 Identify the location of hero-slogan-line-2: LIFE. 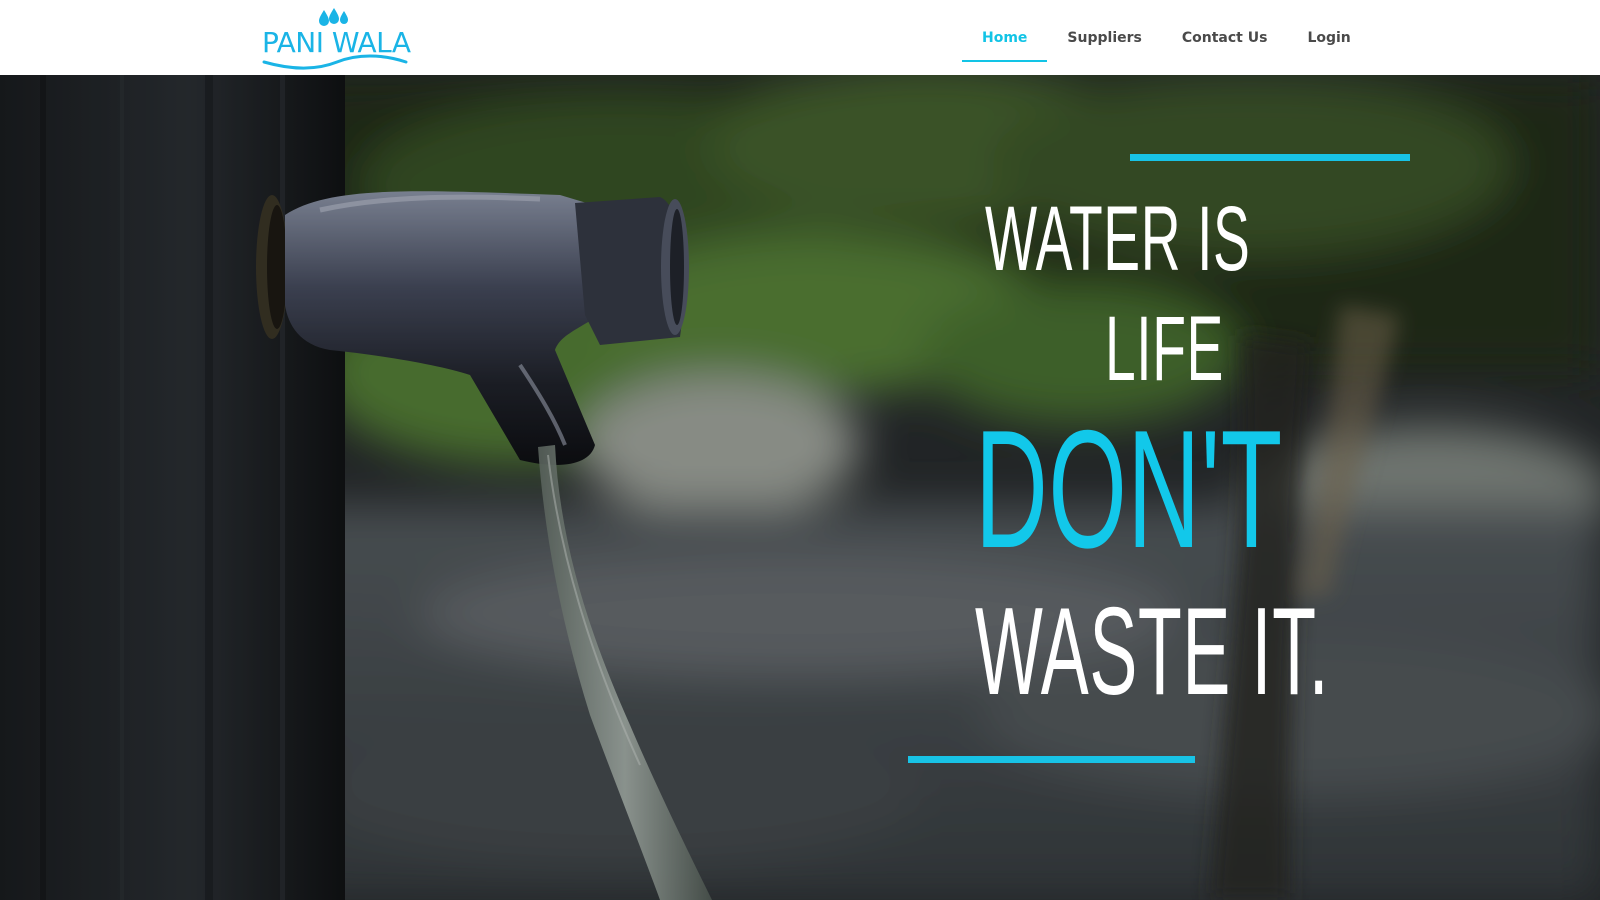
(1164, 349).